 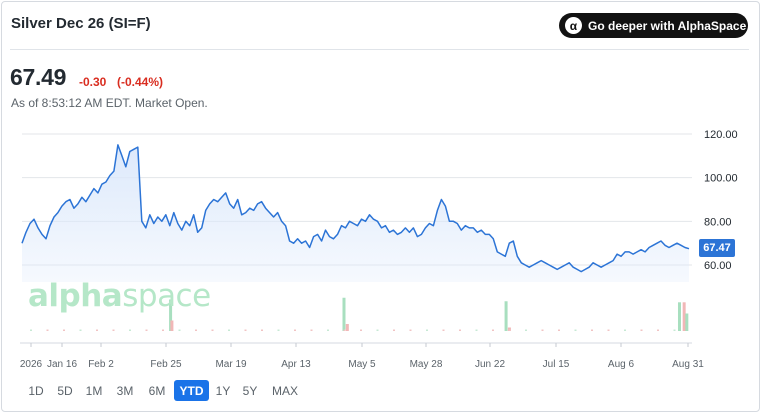 I want to click on range-1y: 1Y, so click(x=223, y=390).